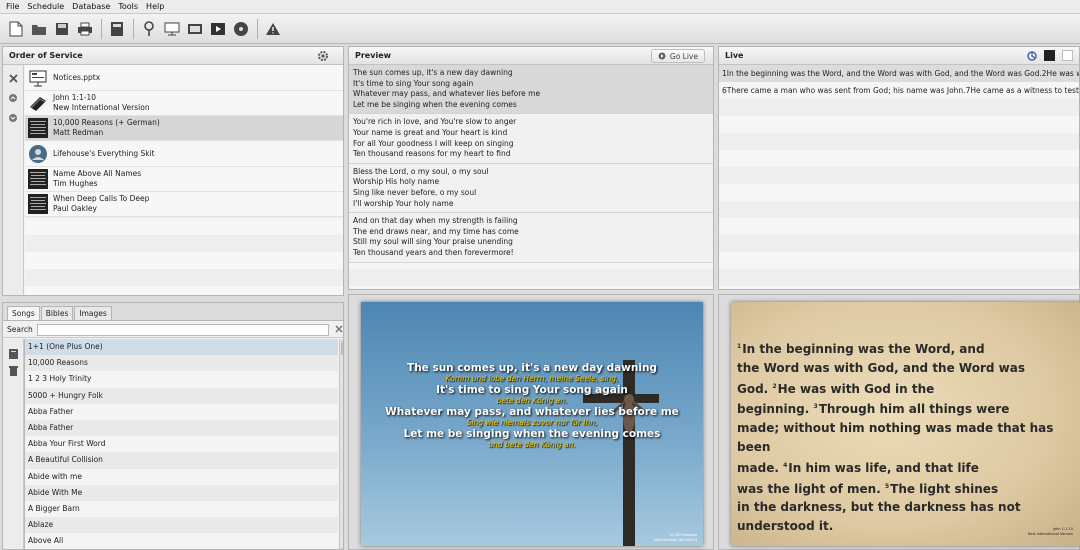  I want to click on slide-line-german: und bete den König an., so click(532, 444).